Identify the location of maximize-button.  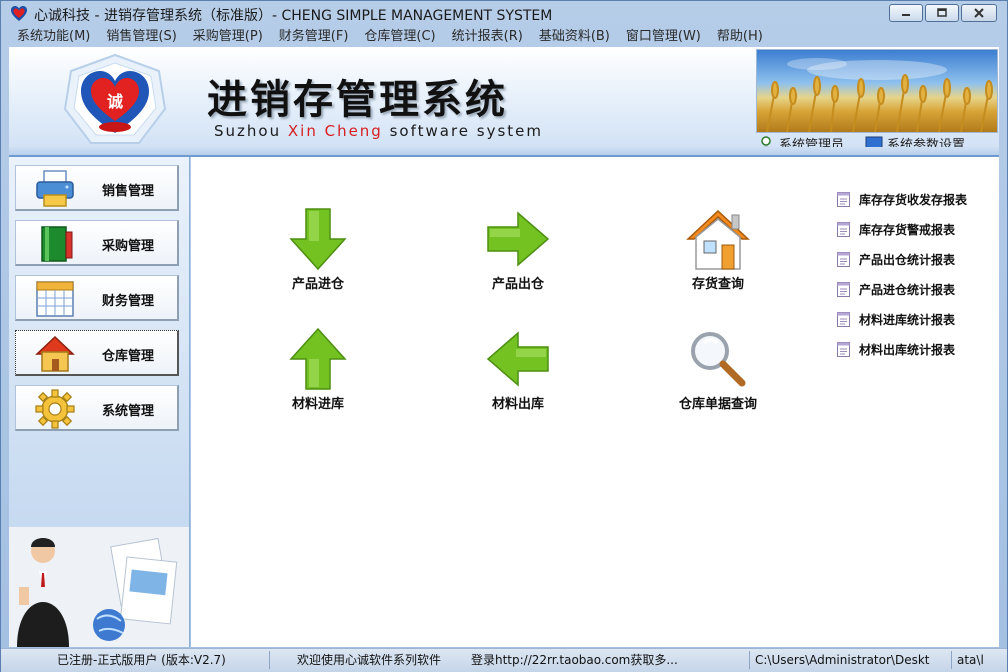
(942, 13).